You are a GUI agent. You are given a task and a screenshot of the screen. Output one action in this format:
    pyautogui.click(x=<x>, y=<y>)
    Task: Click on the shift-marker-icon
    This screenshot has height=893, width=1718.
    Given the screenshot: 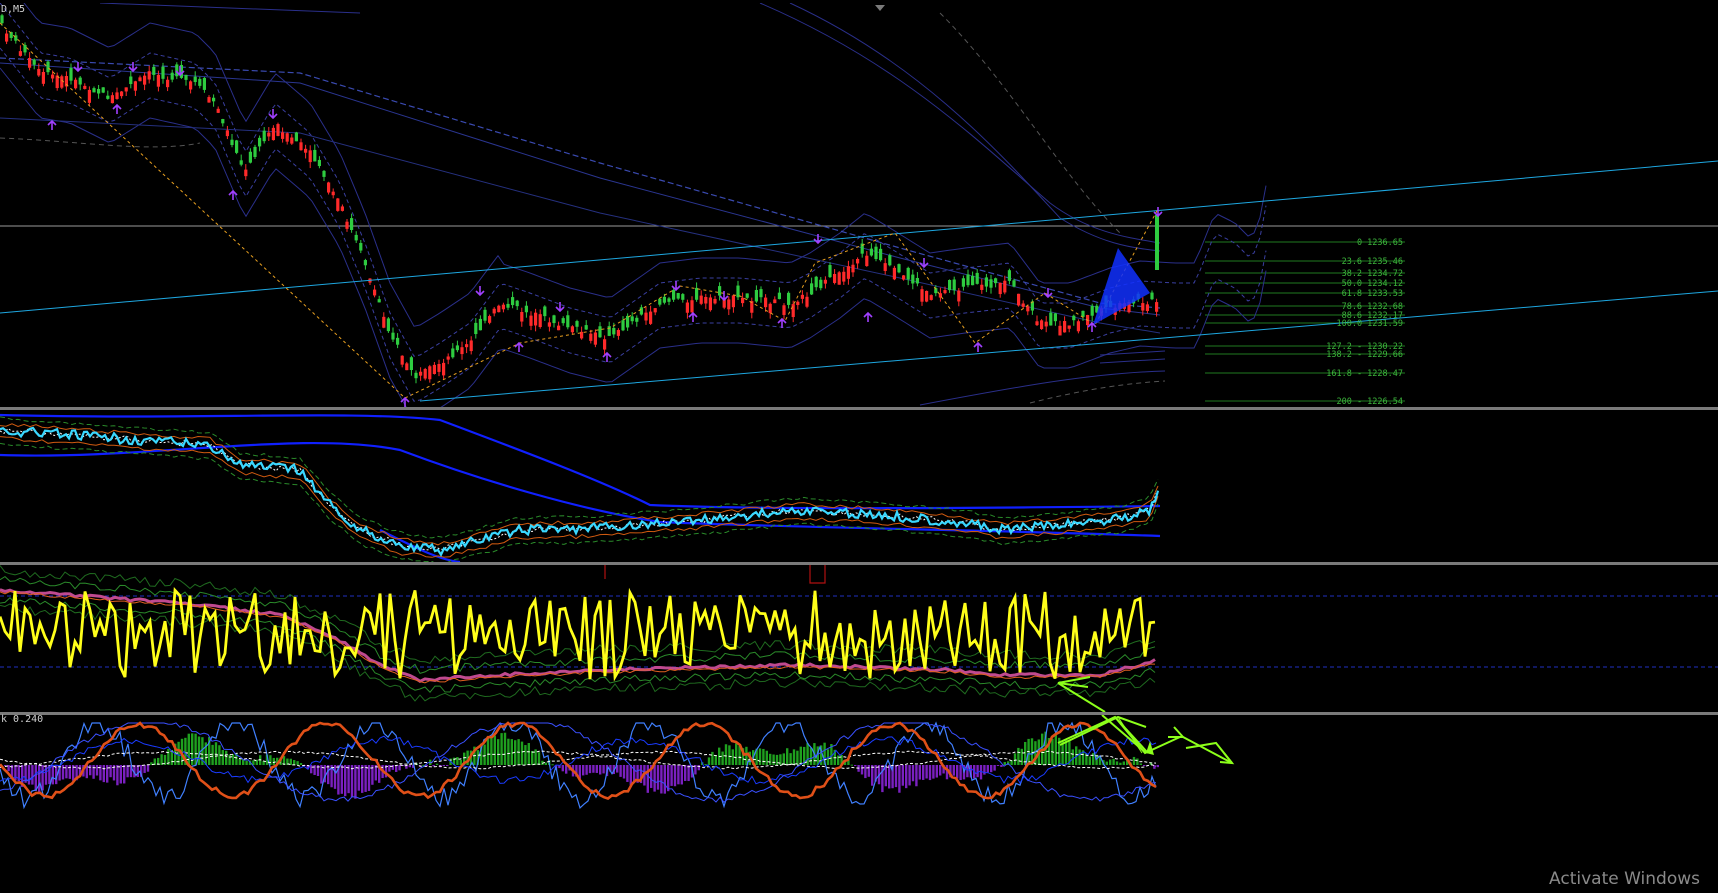 What is the action you would take?
    pyautogui.click(x=880, y=8)
    